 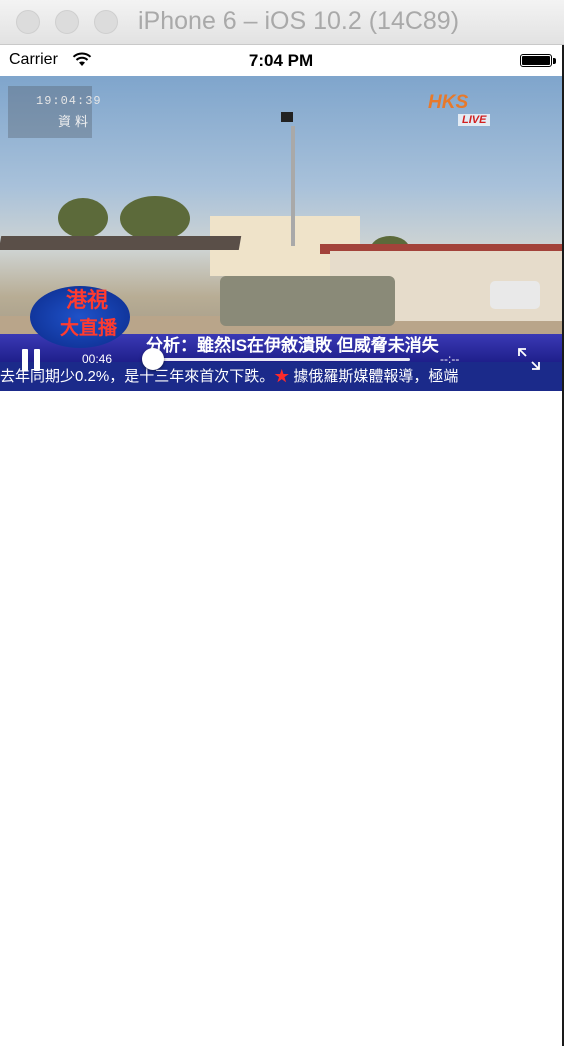 I want to click on program-name-line1: 港視, so click(x=87, y=300).